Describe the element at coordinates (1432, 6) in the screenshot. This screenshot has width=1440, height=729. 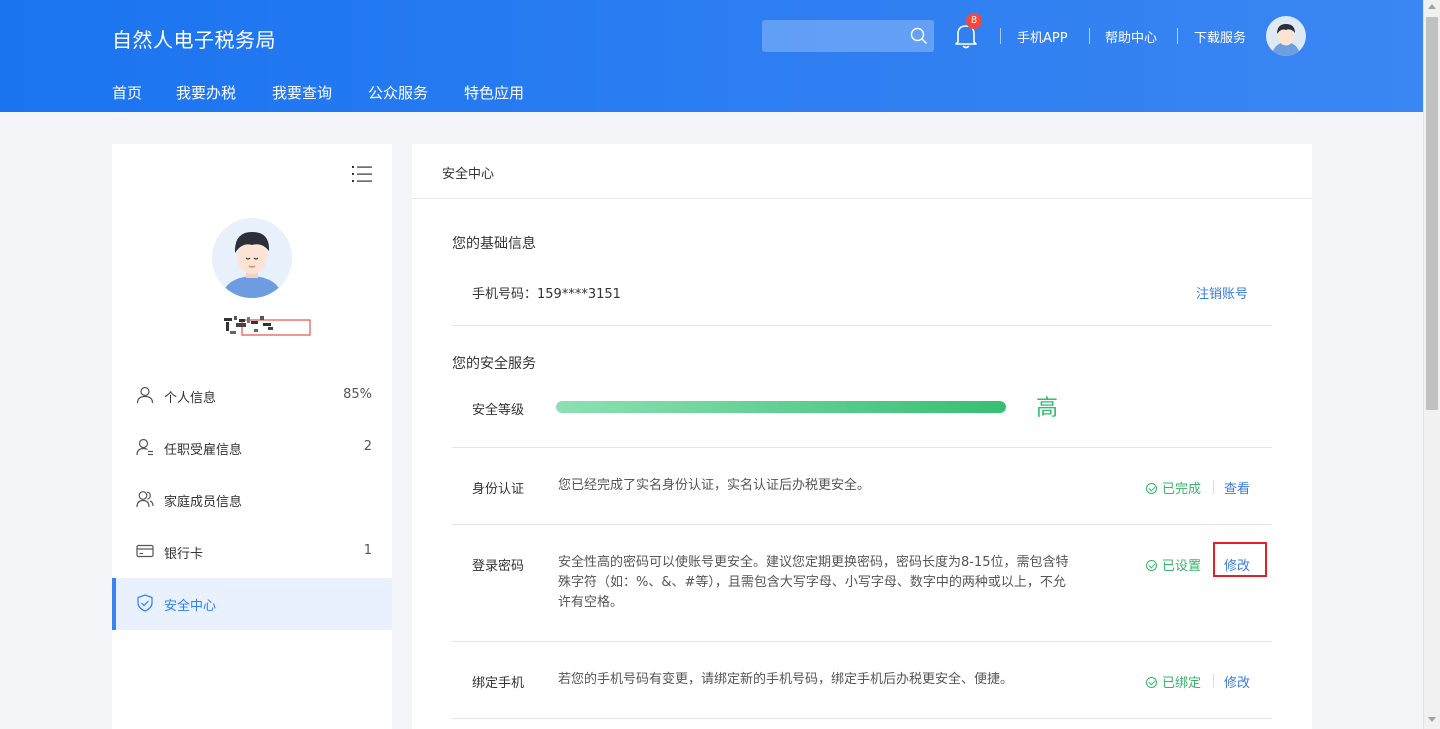
I see `scroll-up-arrow-icon` at that location.